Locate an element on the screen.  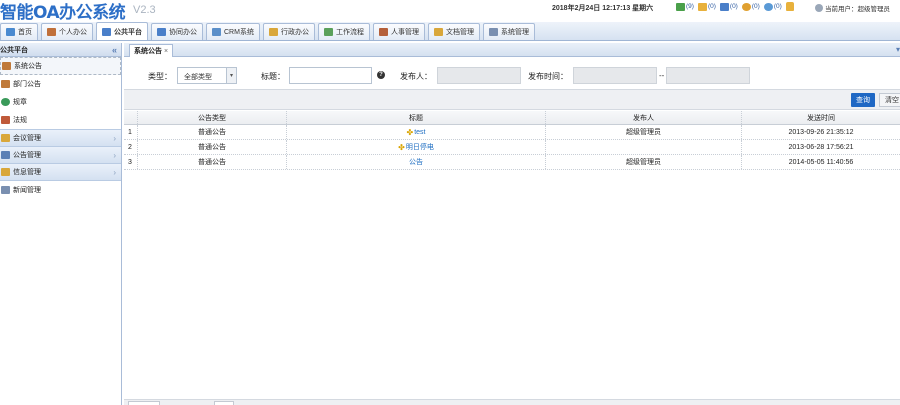
notification-bar: (9) (0) (0) (0) (0) is located at coordinates (735, 6).